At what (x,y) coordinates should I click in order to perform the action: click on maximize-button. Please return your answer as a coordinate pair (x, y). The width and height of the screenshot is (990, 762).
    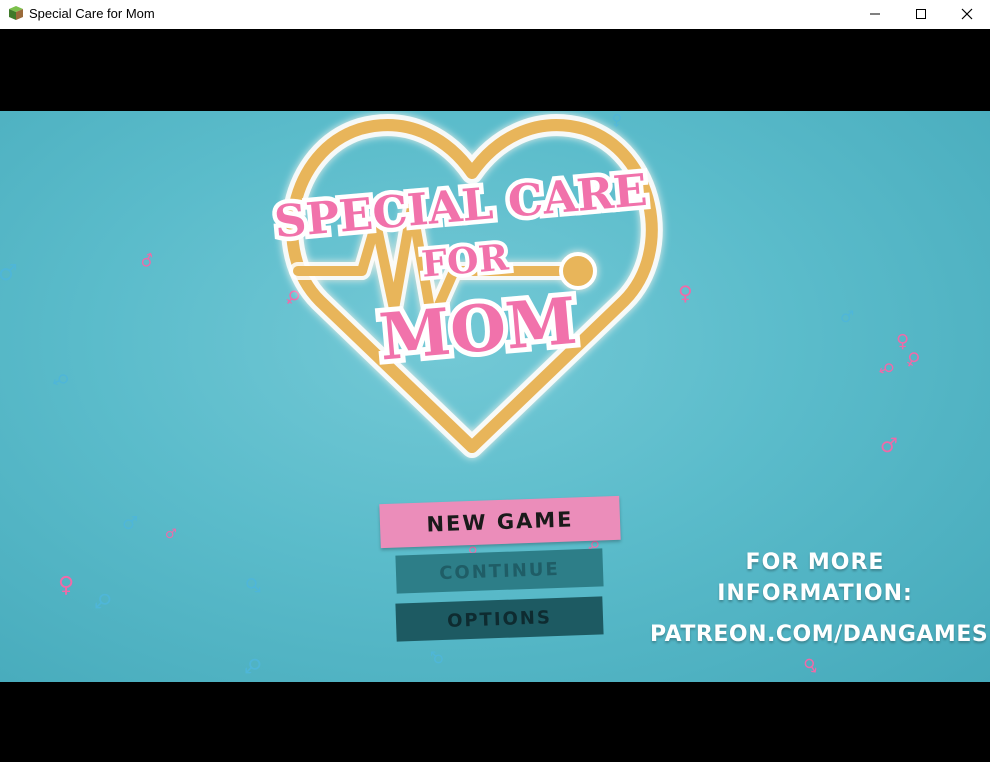
    Looking at the image, I should click on (921, 14).